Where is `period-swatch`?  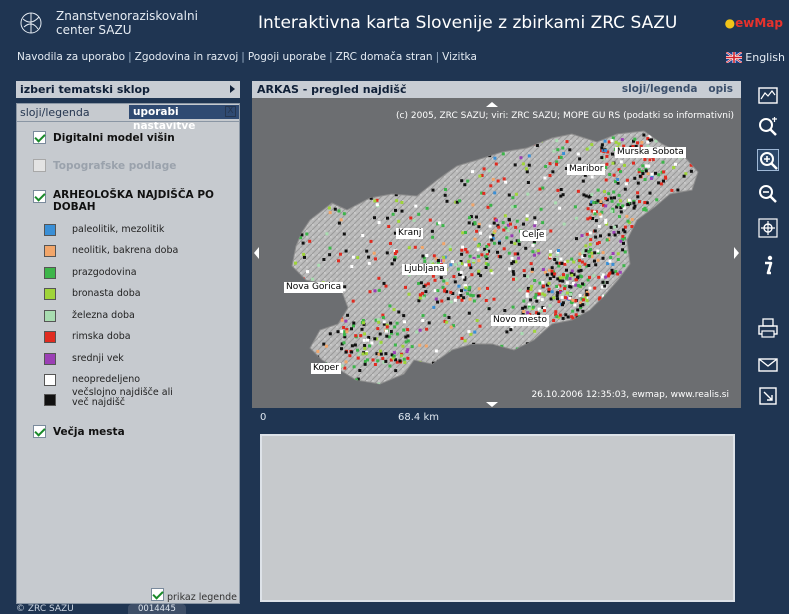
period-swatch is located at coordinates (50, 380).